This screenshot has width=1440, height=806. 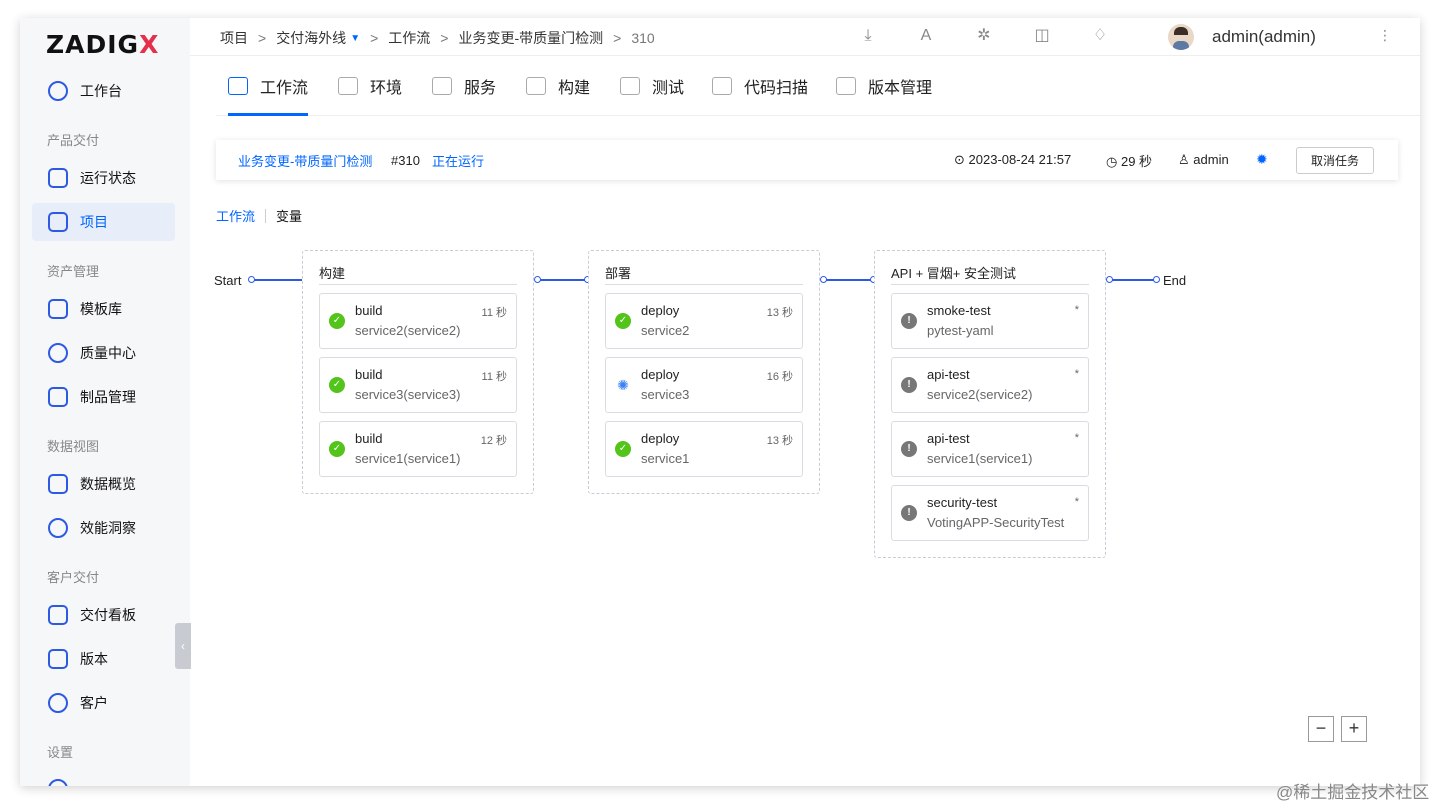 I want to click on download-icon: ⤓, so click(x=868, y=36).